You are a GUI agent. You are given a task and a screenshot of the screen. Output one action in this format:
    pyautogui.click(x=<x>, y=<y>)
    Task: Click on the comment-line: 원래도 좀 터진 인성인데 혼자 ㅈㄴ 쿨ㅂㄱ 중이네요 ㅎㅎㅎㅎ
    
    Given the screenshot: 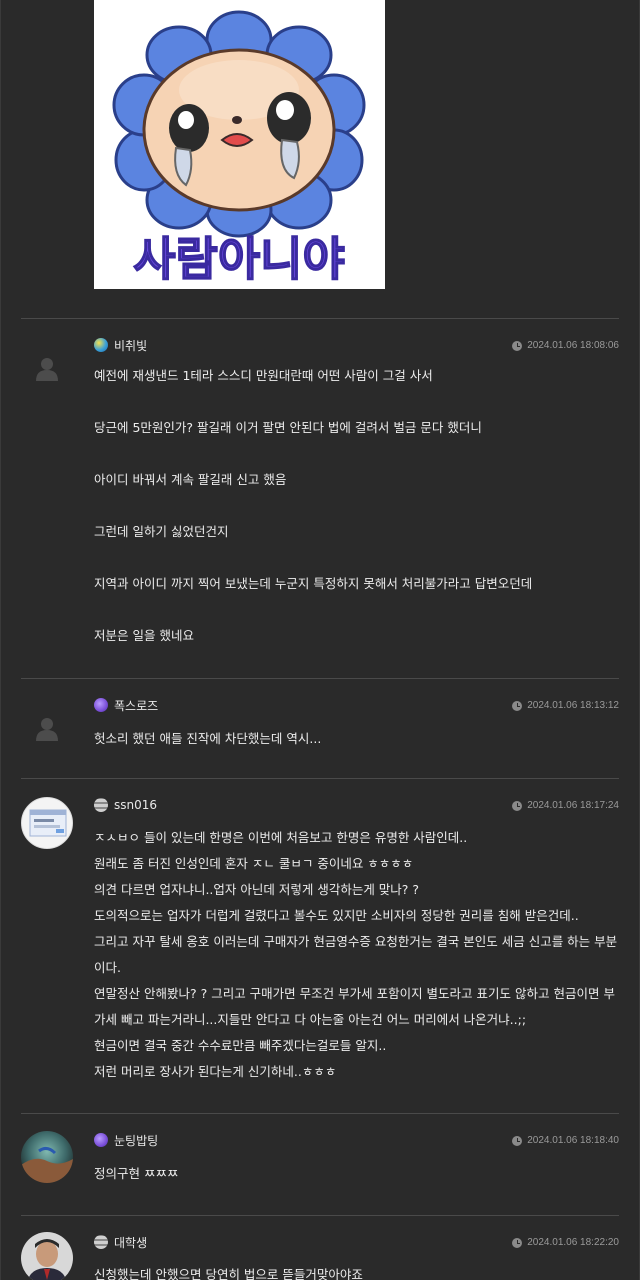 What is the action you would take?
    pyautogui.click(x=254, y=863)
    